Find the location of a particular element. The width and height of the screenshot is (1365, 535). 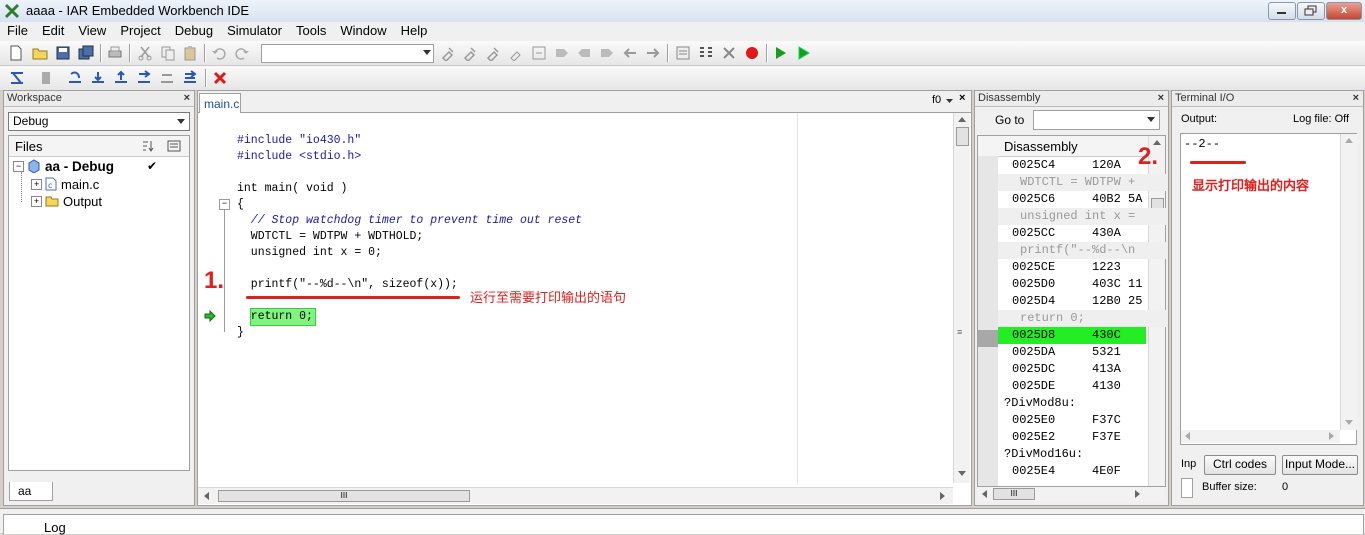

disassembly-current-line: 0025D8 430C is located at coordinates (1072, 335).